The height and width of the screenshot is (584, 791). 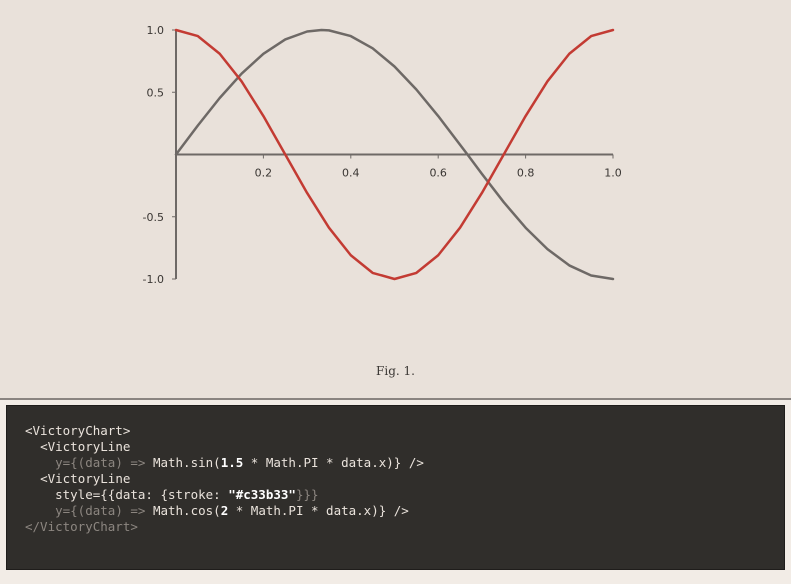 I want to click on code-token: Math.sin(, so click(x=186, y=462).